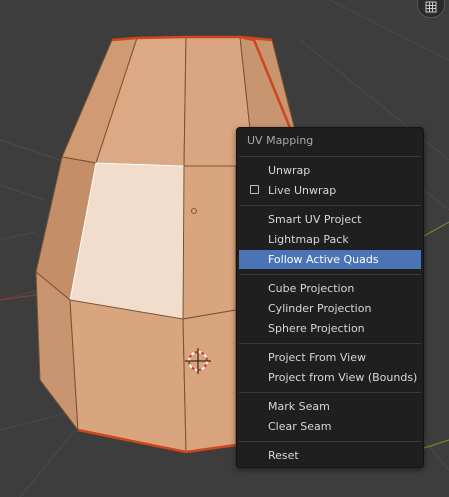  What do you see at coordinates (280, 140) in the screenshot?
I see `menu-title: UV Mapping` at bounding box center [280, 140].